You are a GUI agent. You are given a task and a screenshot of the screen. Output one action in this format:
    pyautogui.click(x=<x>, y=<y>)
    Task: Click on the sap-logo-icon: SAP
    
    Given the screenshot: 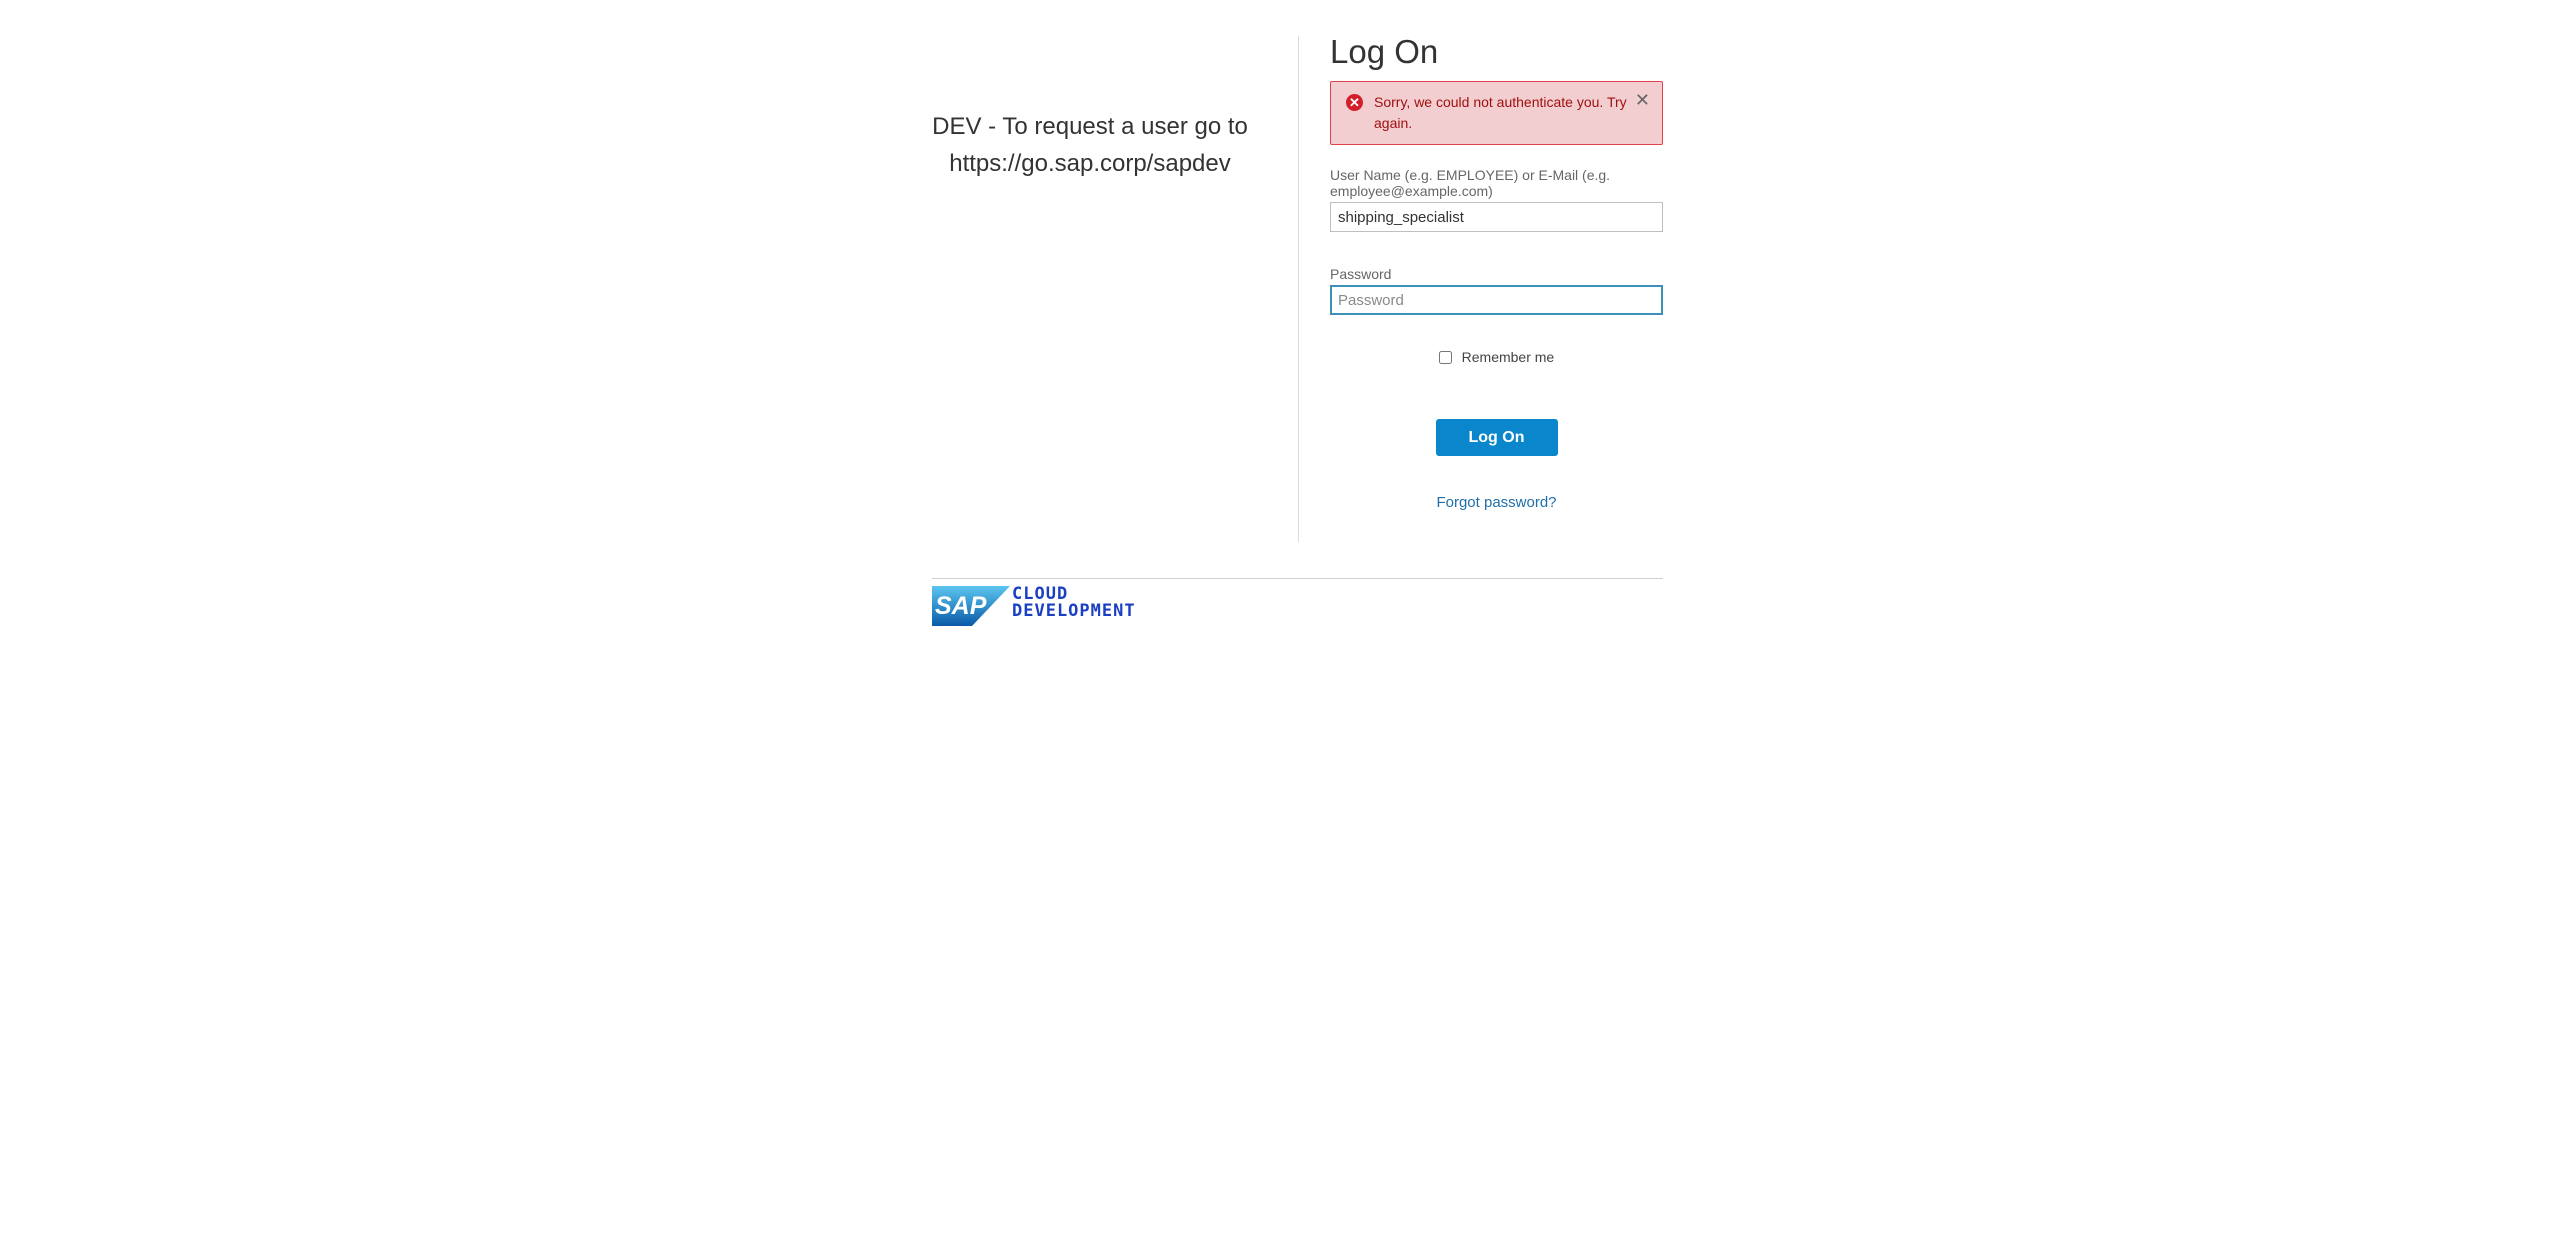 What is the action you would take?
    pyautogui.click(x=971, y=606)
    